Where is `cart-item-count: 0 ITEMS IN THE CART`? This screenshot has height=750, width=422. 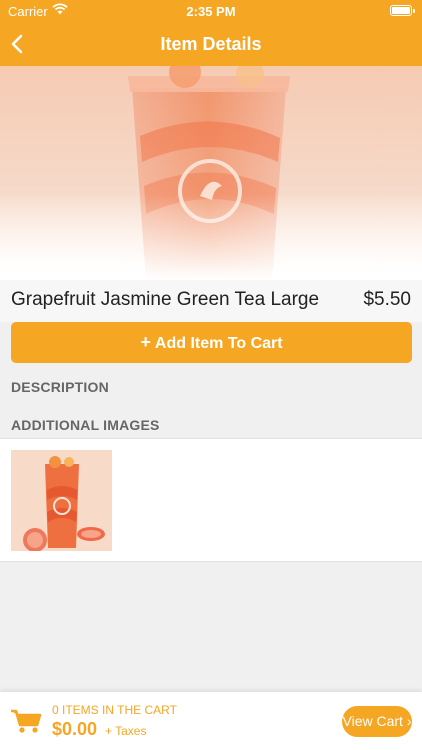
cart-item-count: 0 ITEMS IN THE CART is located at coordinates (114, 710).